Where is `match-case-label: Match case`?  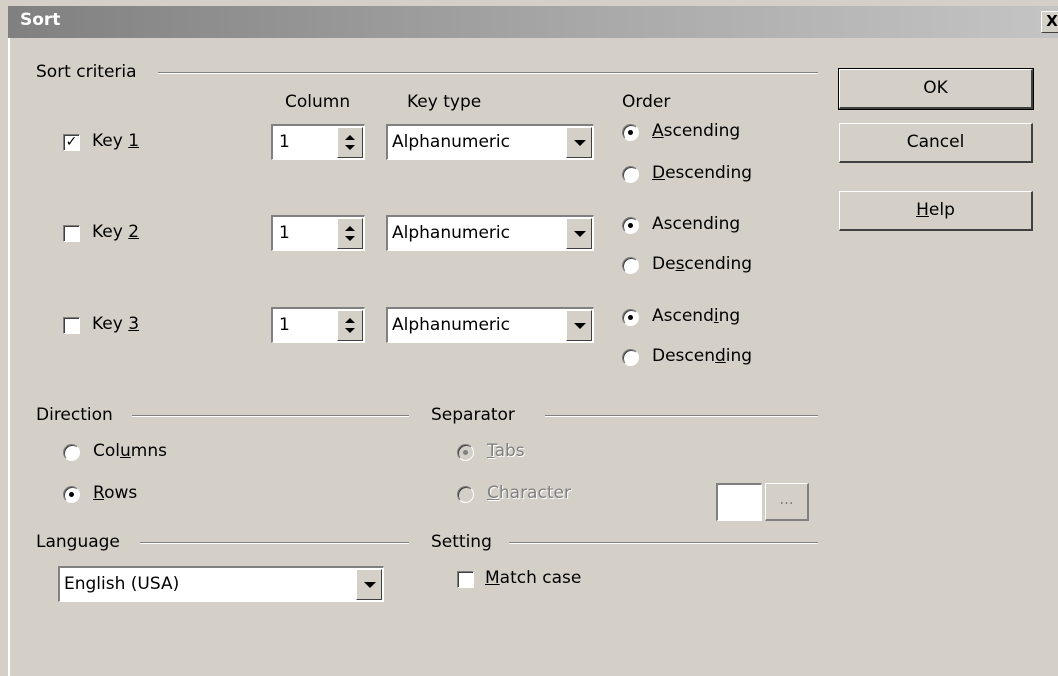
match-case-label: Match case is located at coordinates (533, 578).